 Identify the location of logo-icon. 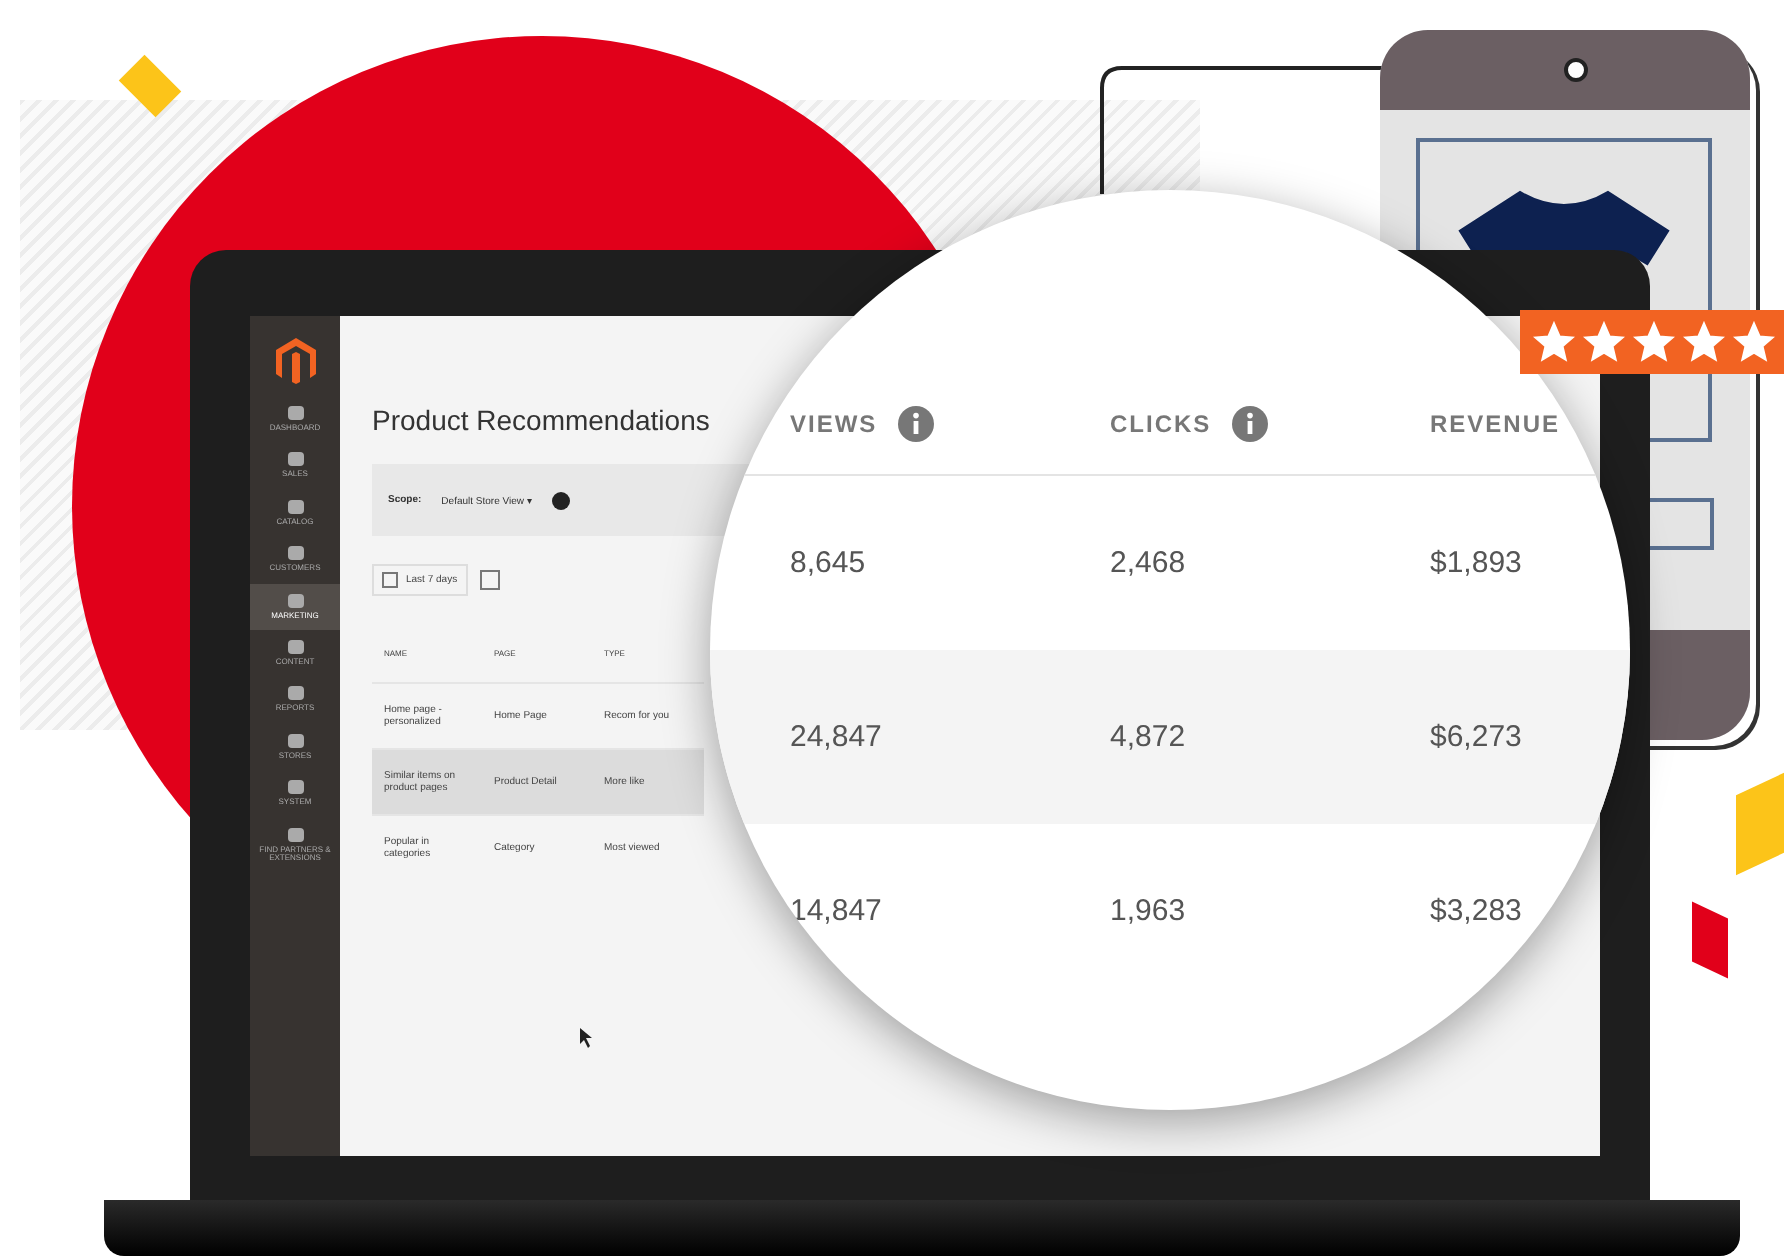
(295, 360).